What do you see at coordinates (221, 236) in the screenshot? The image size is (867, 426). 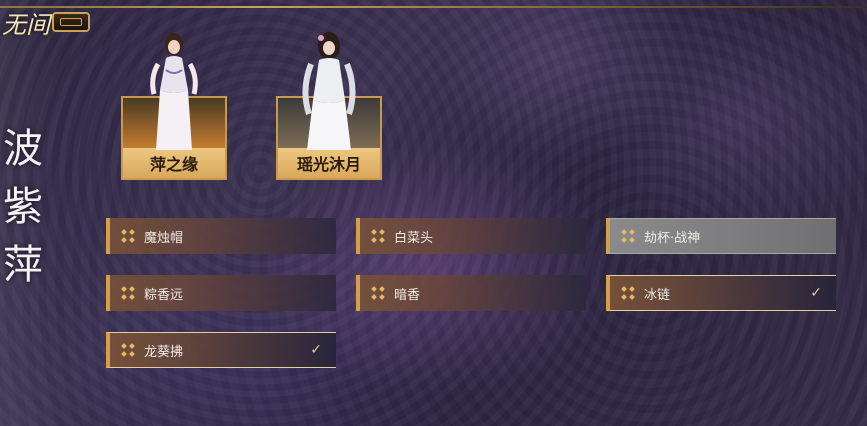 I see `option-item: 魔烛帽` at bounding box center [221, 236].